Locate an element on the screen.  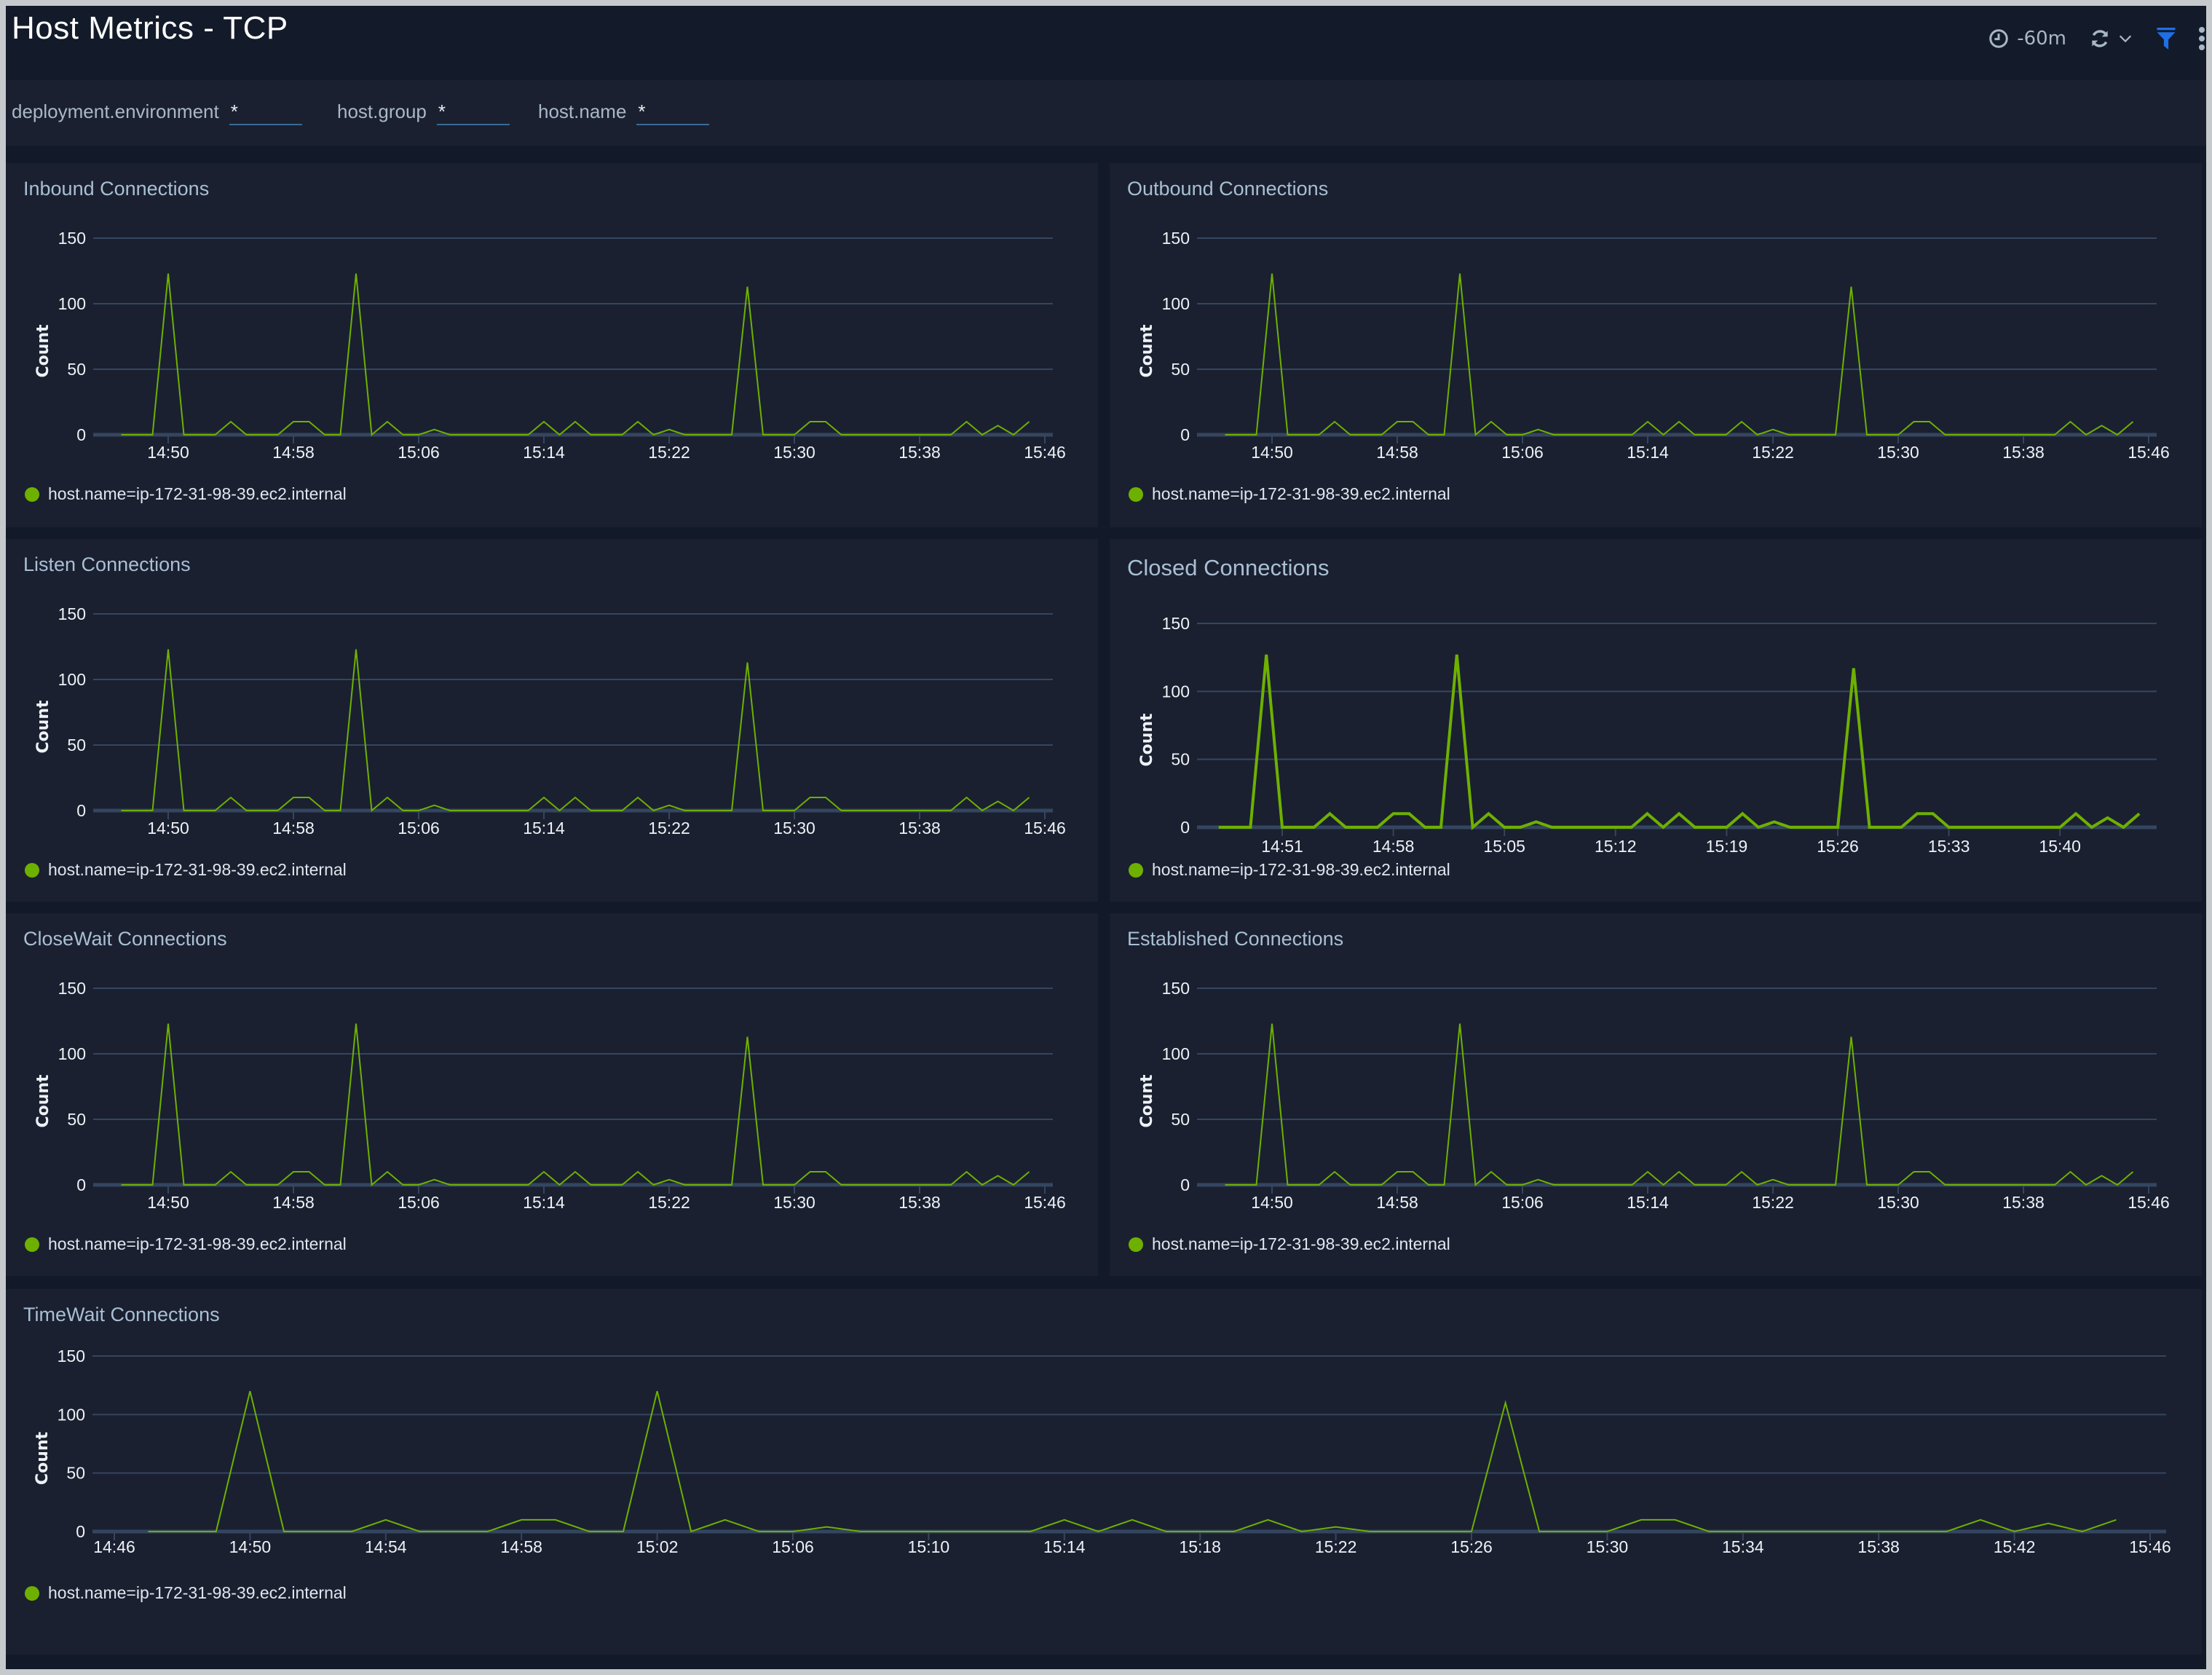
x-tick-label: 15:12 is located at coordinates (1616, 846).